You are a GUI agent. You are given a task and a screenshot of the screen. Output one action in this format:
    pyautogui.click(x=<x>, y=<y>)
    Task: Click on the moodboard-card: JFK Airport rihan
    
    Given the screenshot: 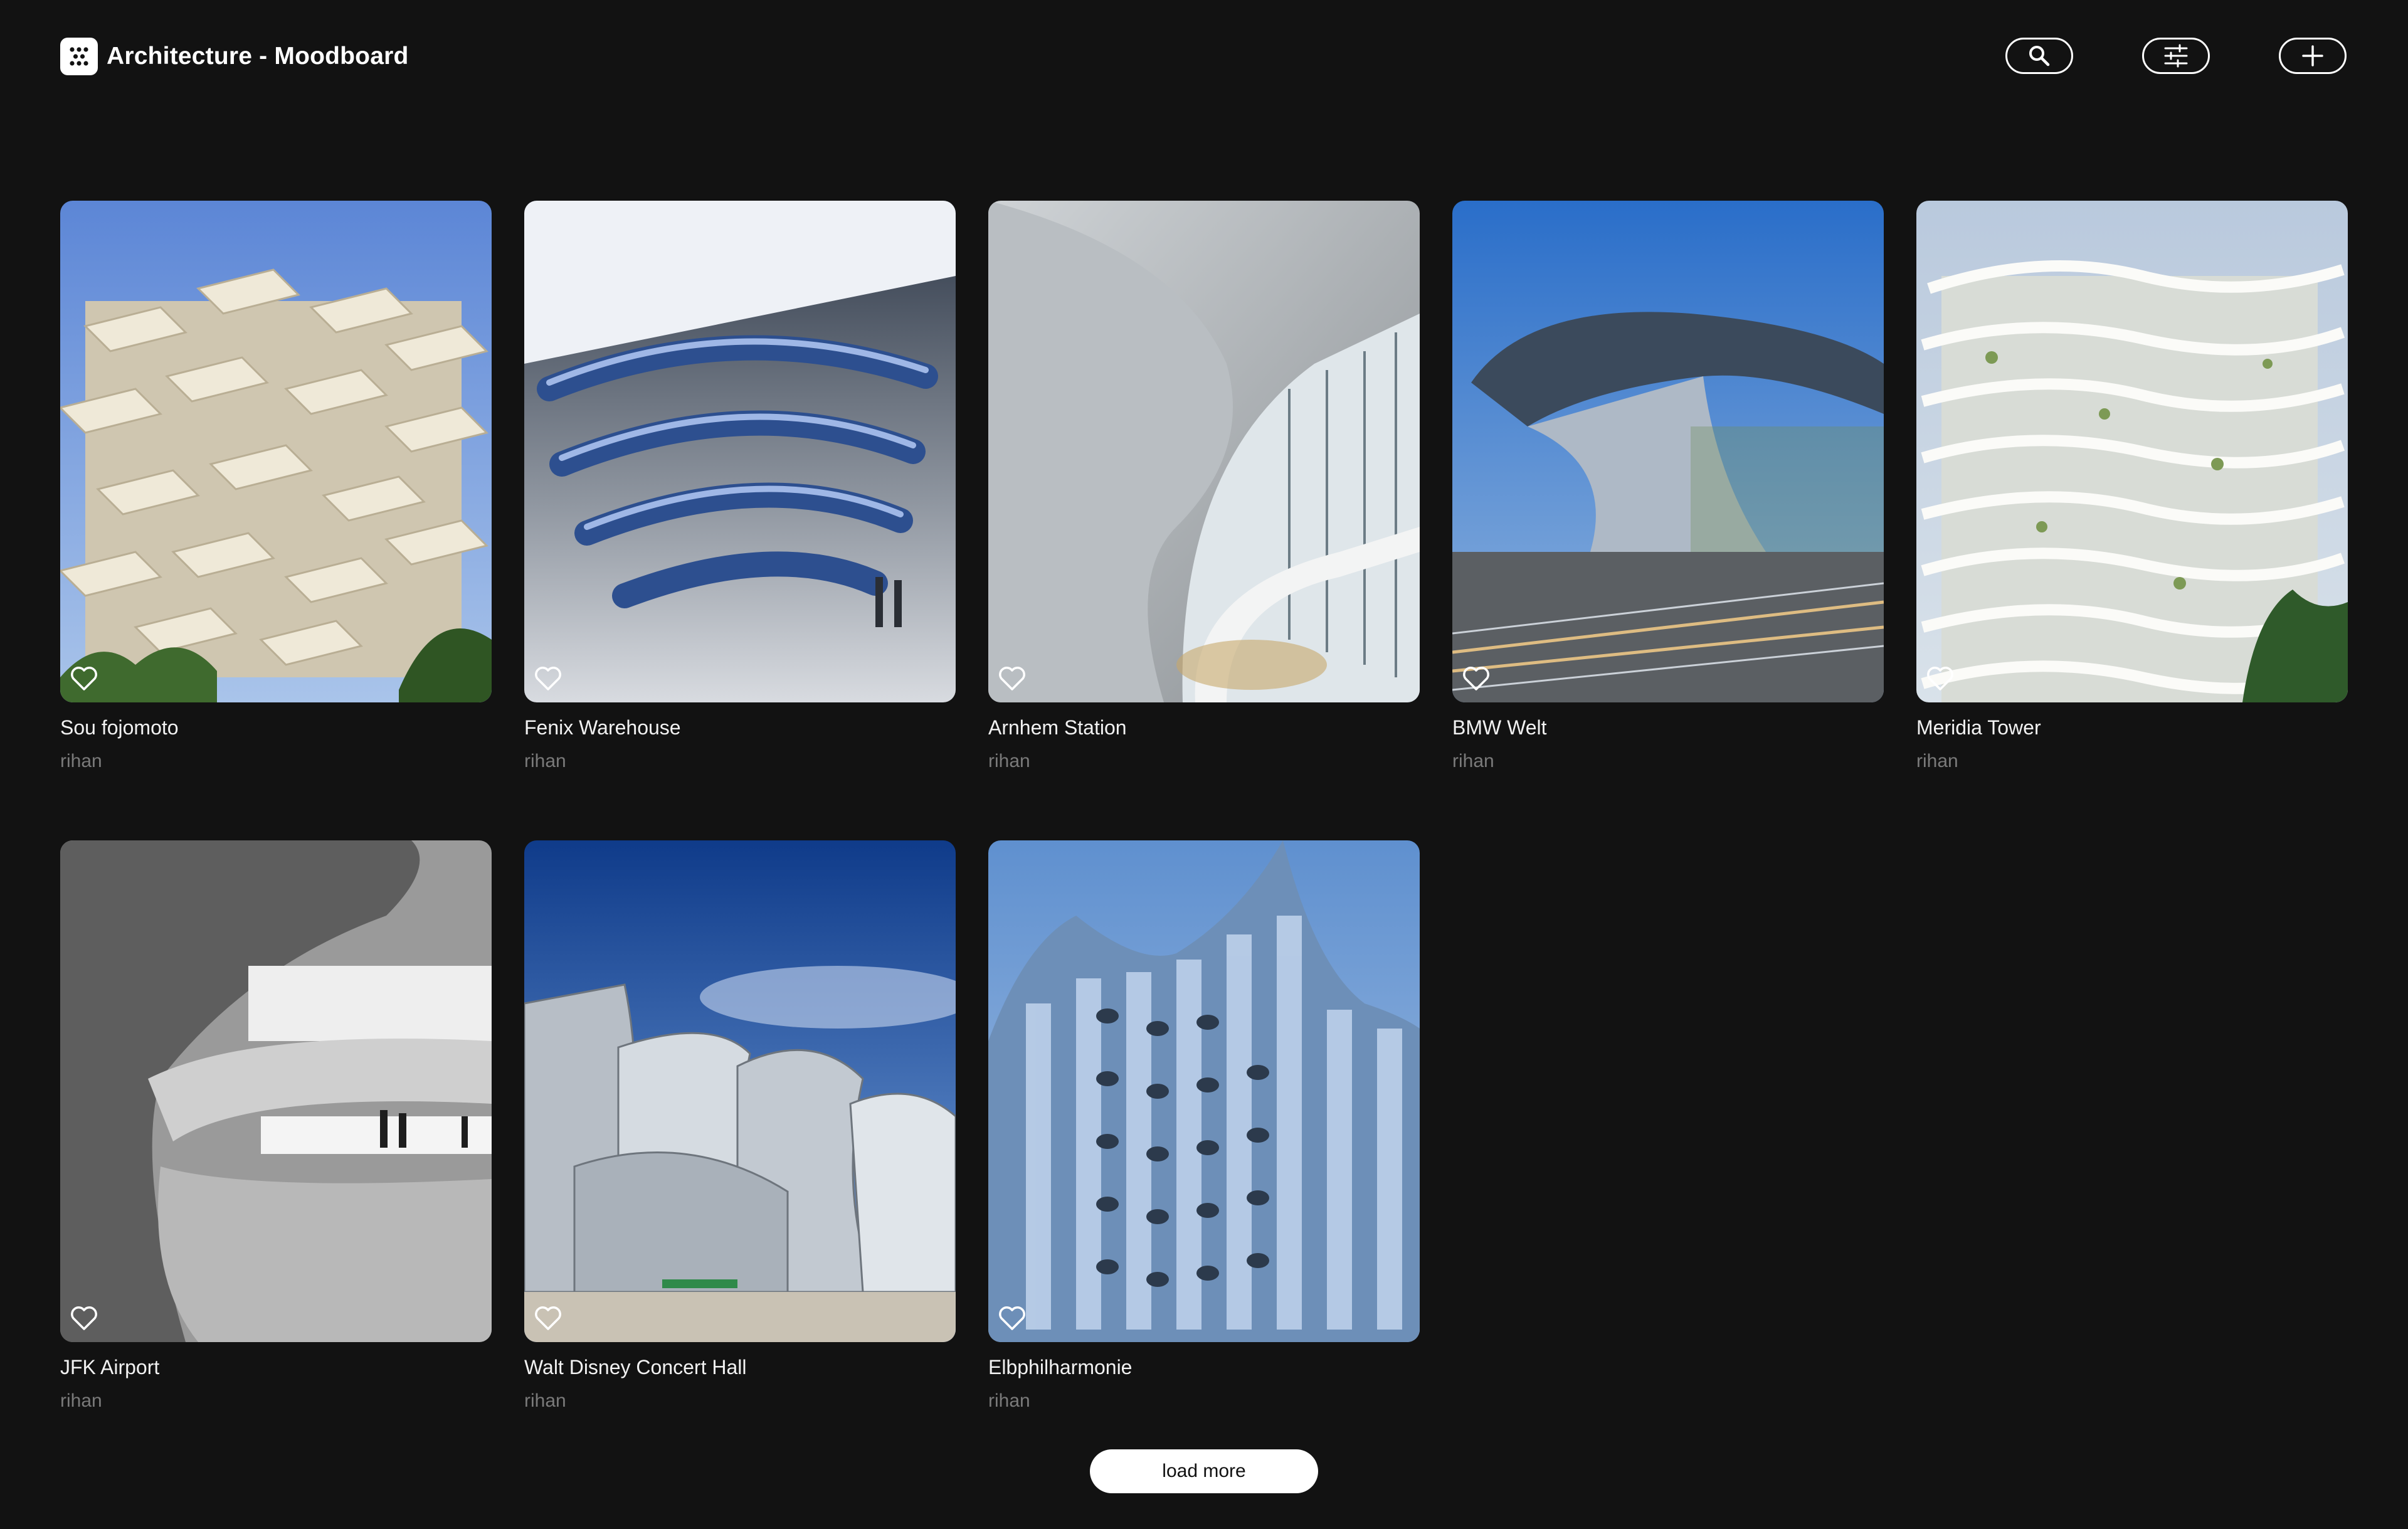 What is the action you would take?
    pyautogui.click(x=276, y=1127)
    